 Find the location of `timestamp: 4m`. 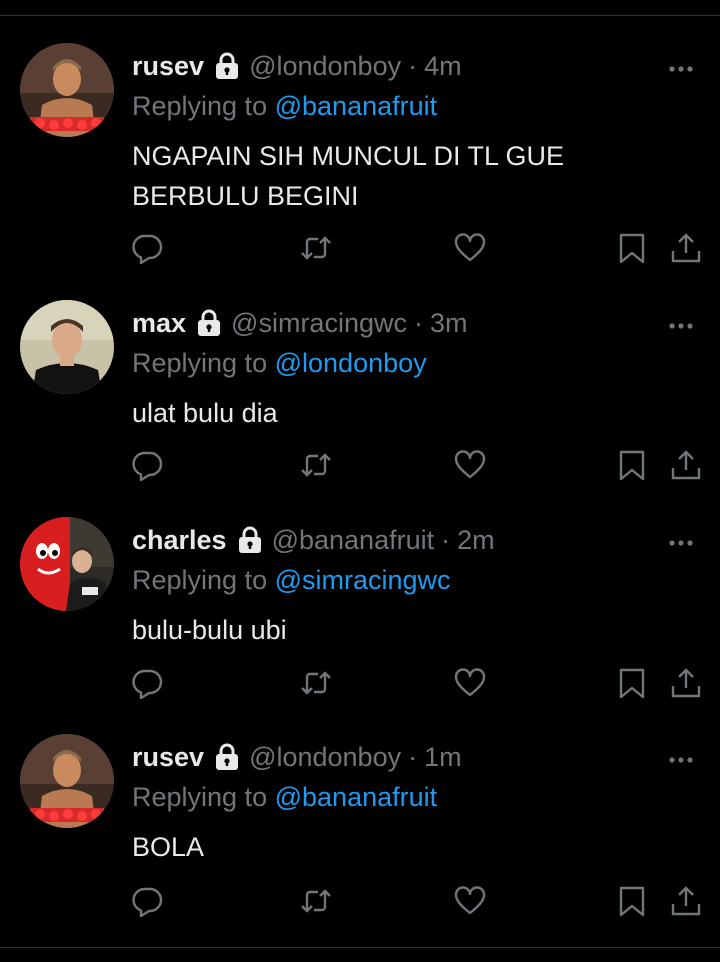

timestamp: 4m is located at coordinates (443, 66).